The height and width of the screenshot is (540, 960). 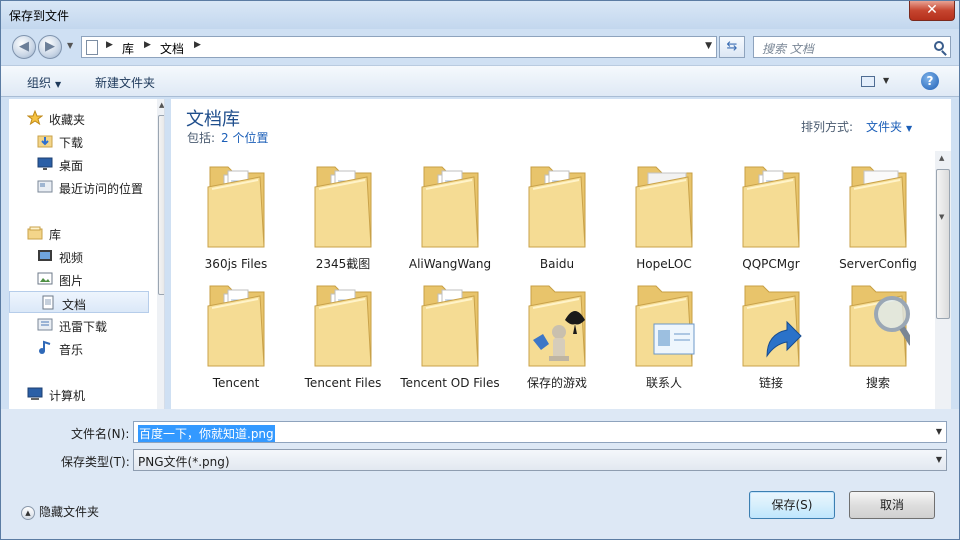 What do you see at coordinates (343, 220) in the screenshot?
I see `folder-item: 2345截图` at bounding box center [343, 220].